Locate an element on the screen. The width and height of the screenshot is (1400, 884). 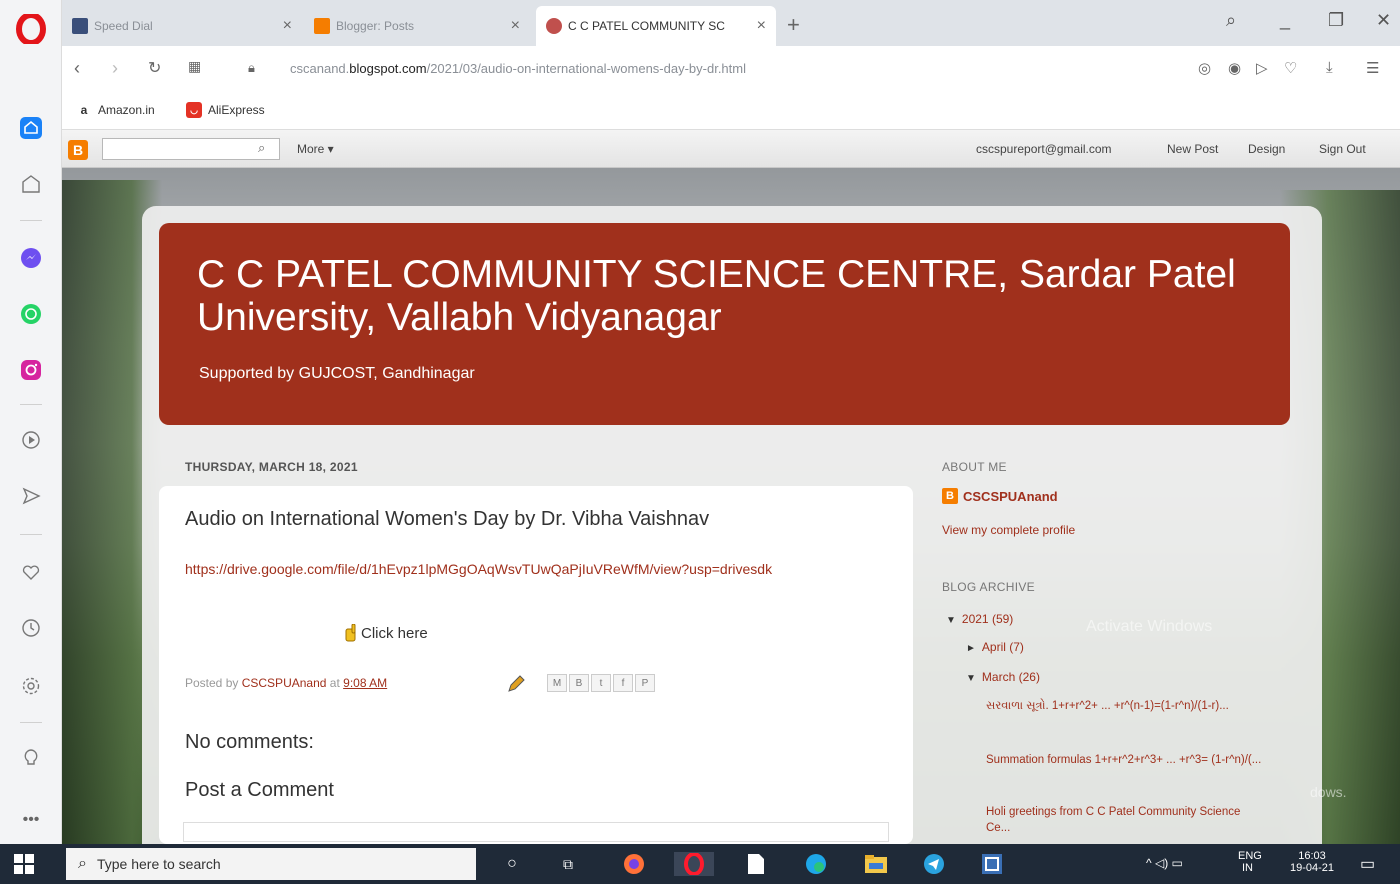
back-button: ‹ is located at coordinates (77, 68).